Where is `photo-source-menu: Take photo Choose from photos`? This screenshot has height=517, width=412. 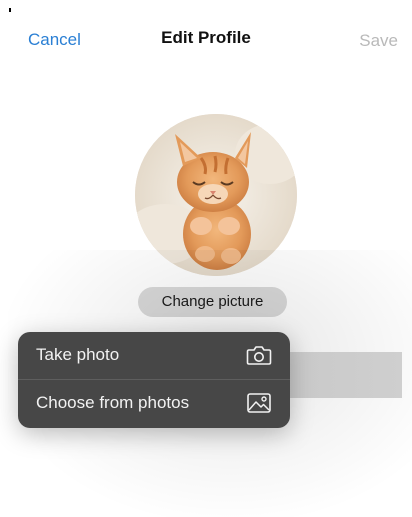 photo-source-menu: Take photo Choose from photos is located at coordinates (154, 380).